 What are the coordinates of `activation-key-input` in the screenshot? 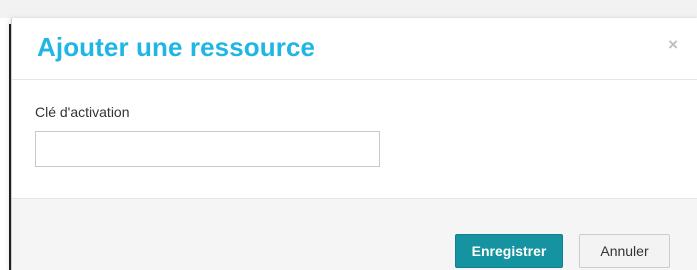 It's located at (207, 149).